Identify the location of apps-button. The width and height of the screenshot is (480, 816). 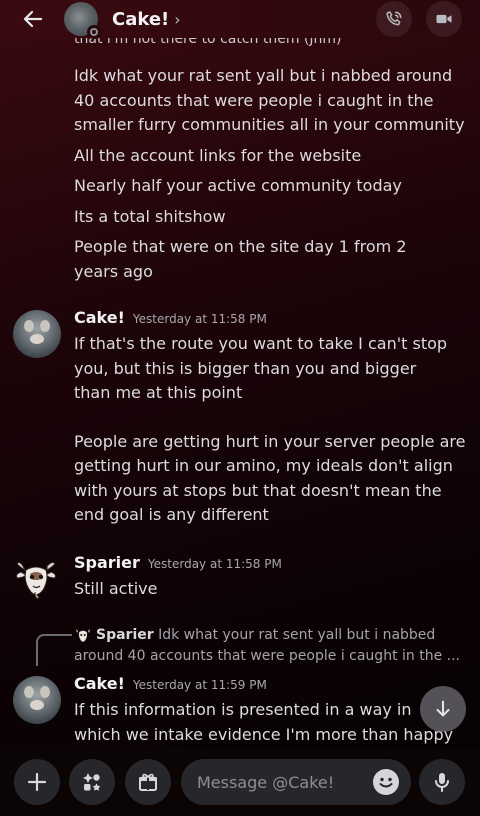
(92, 782).